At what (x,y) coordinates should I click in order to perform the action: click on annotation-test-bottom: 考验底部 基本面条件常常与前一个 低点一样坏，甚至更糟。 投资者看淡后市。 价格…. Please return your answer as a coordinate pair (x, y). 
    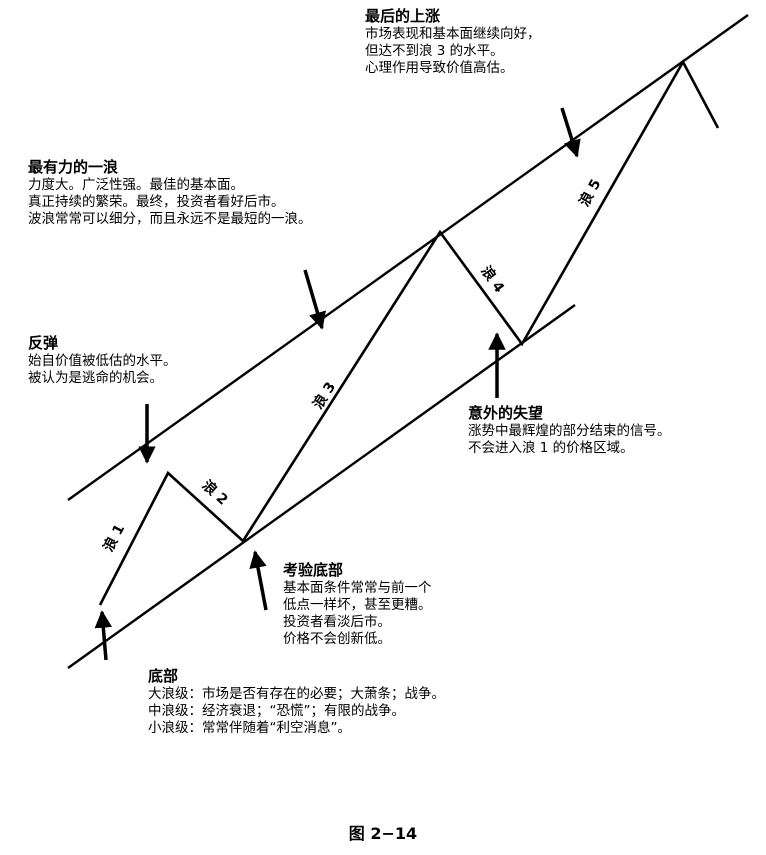
    Looking at the image, I should click on (357, 604).